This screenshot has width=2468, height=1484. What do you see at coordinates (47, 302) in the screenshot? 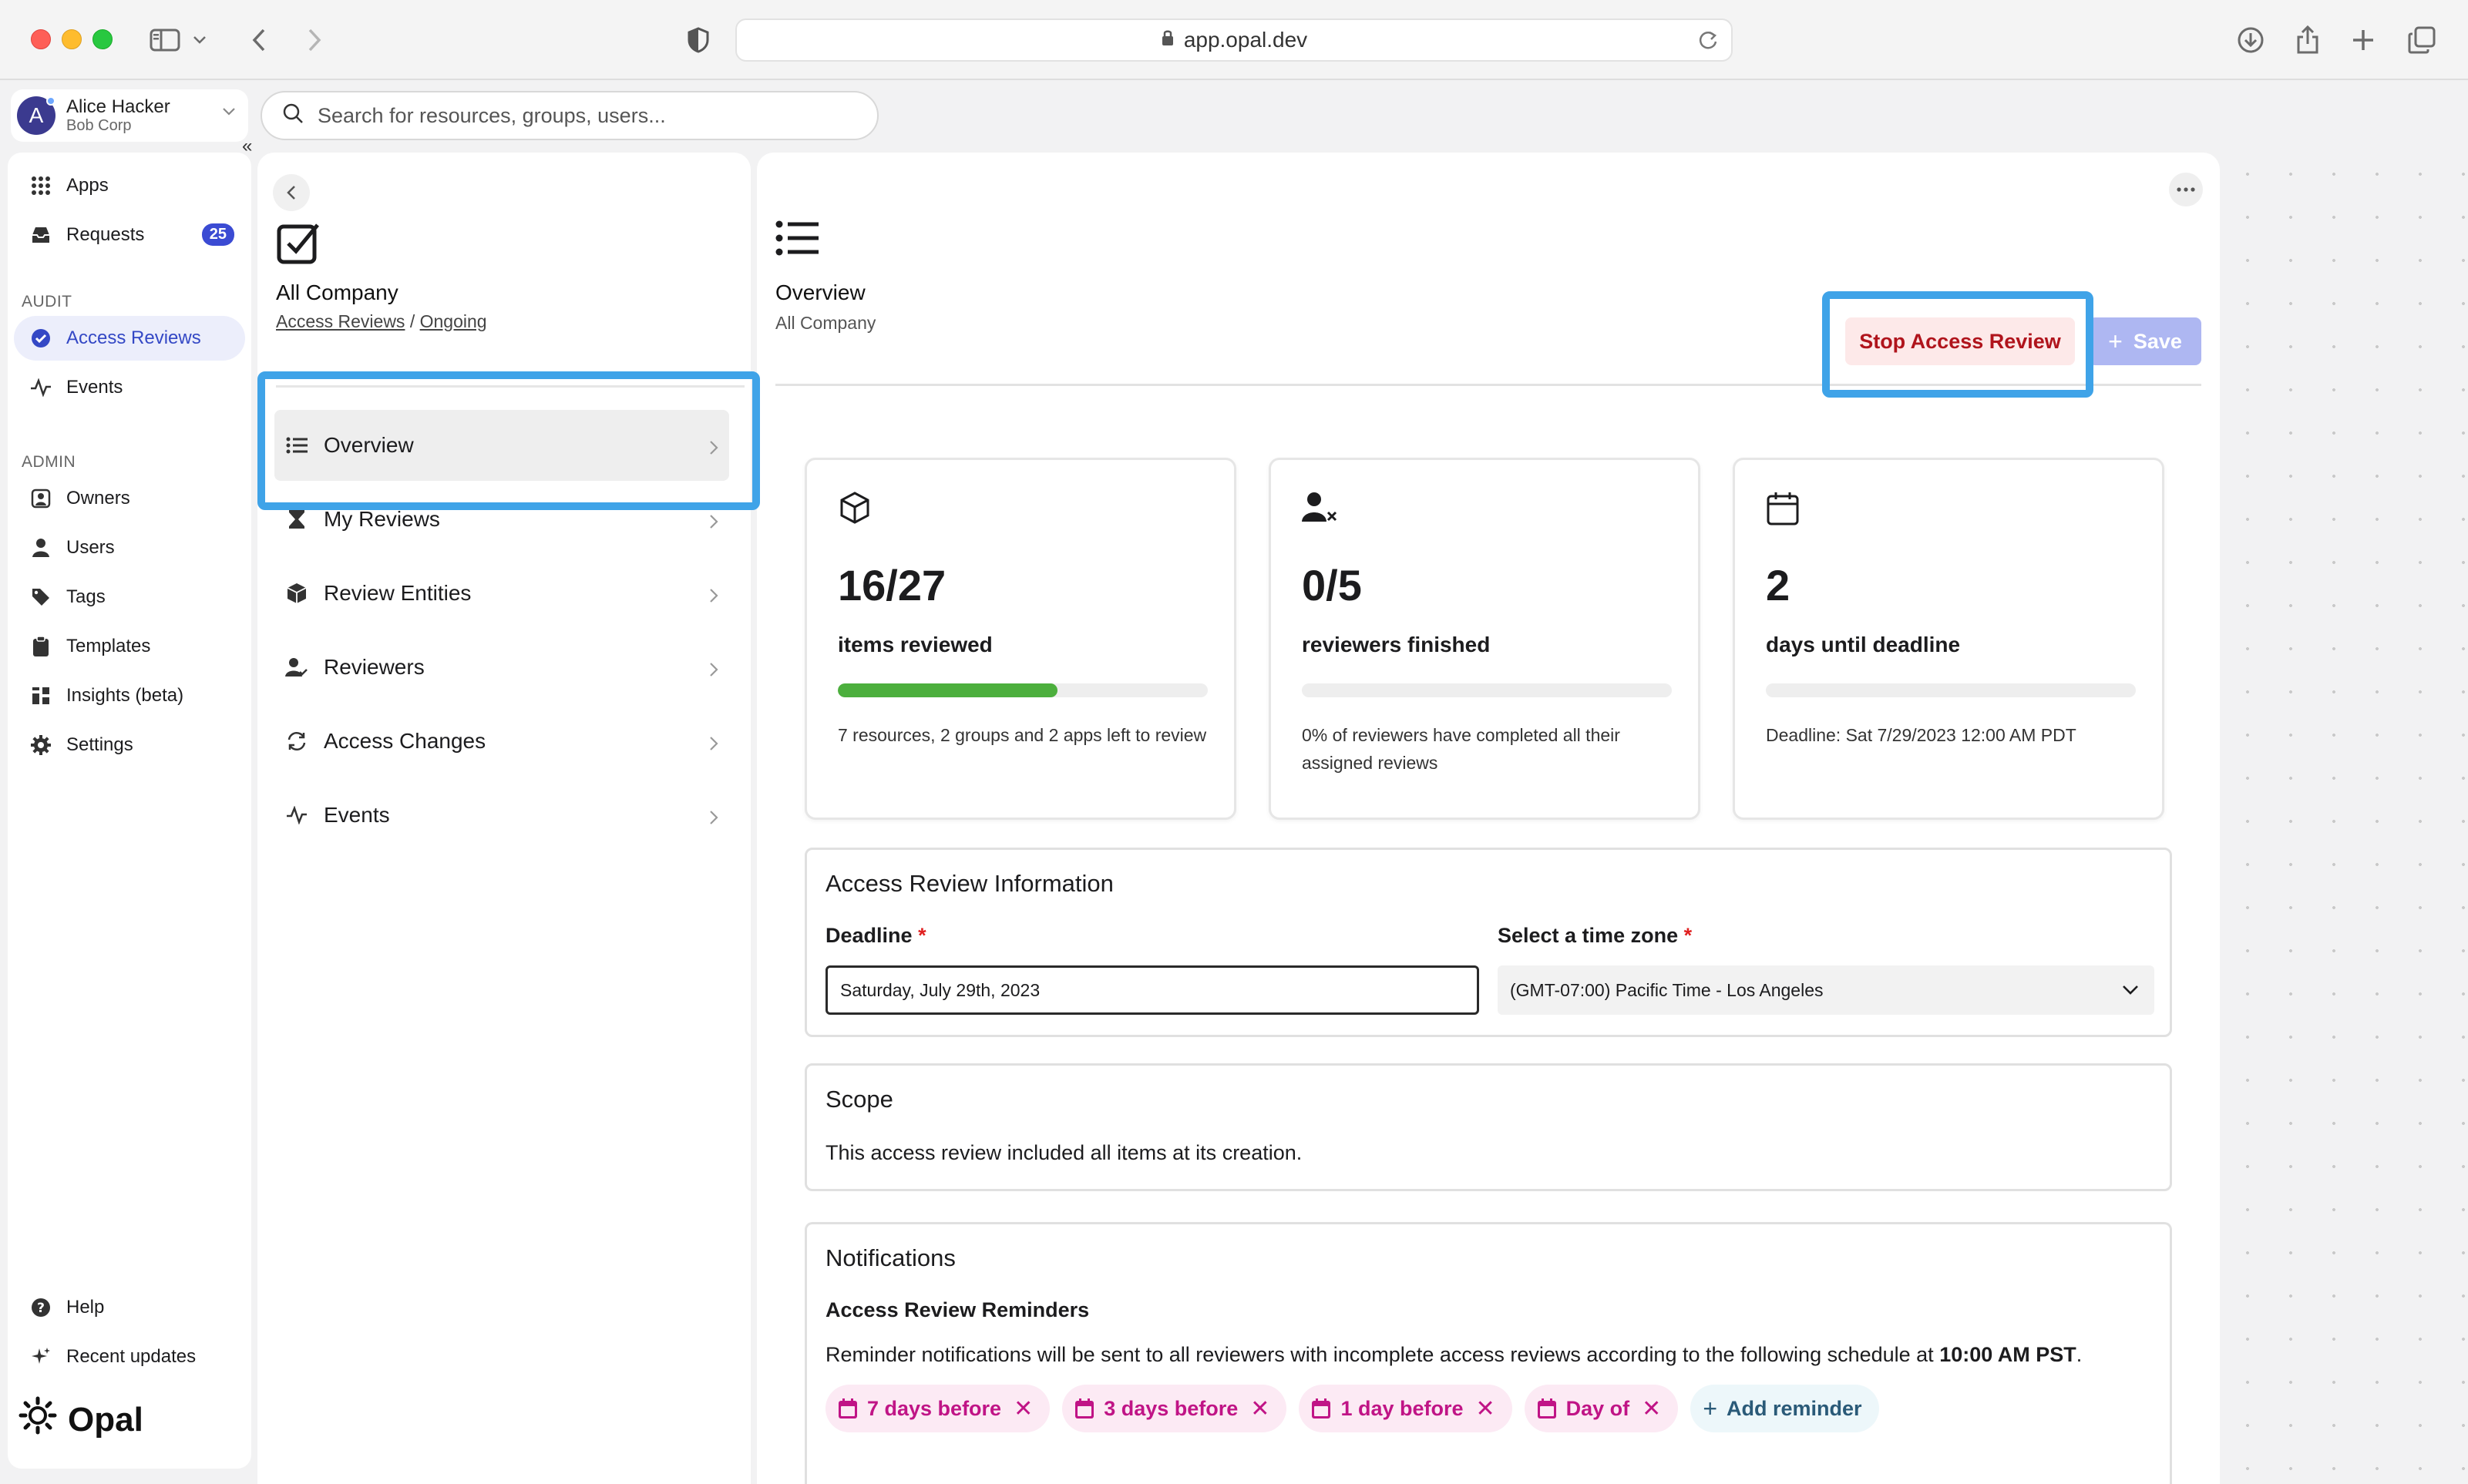
I see `section-label-audit: AUDIT` at bounding box center [47, 302].